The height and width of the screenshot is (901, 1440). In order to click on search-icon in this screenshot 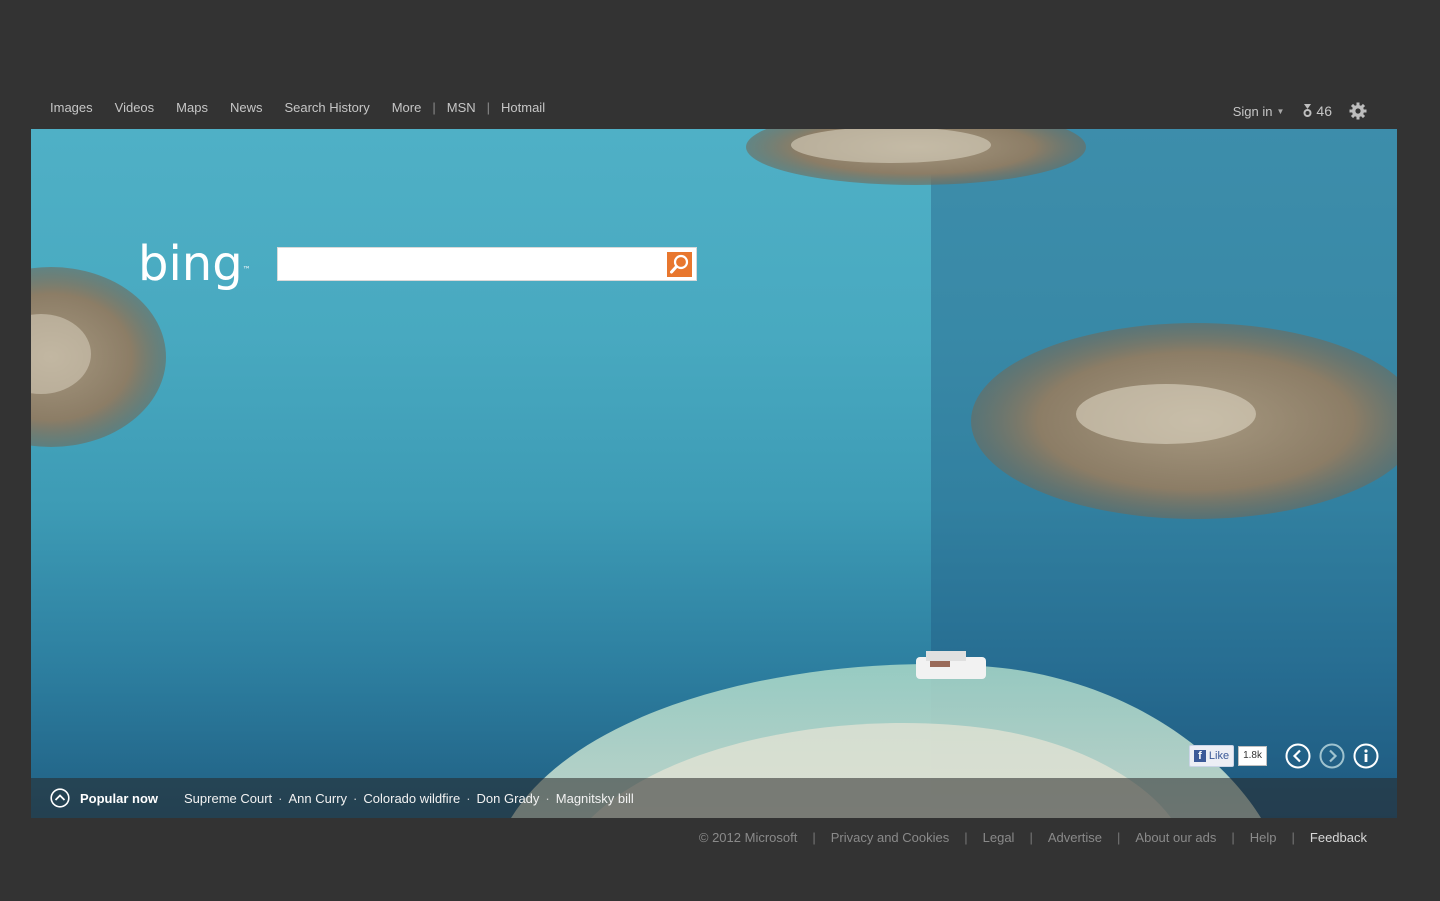, I will do `click(679, 264)`.